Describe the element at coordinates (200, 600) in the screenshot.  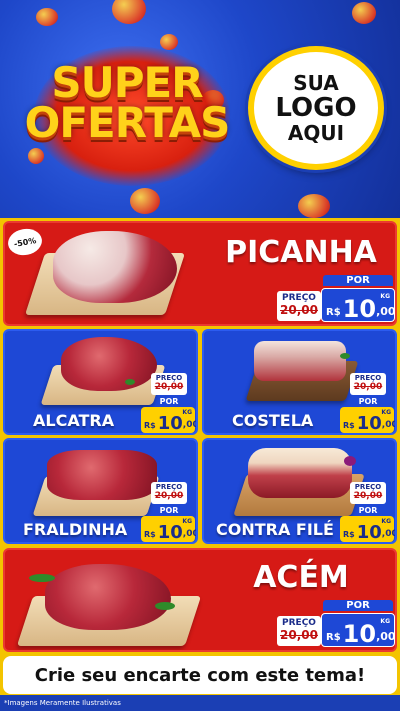
I see `product-card-acem: ACÉM PREÇO 20,00 POR R$ 10 ,00 KG` at that location.